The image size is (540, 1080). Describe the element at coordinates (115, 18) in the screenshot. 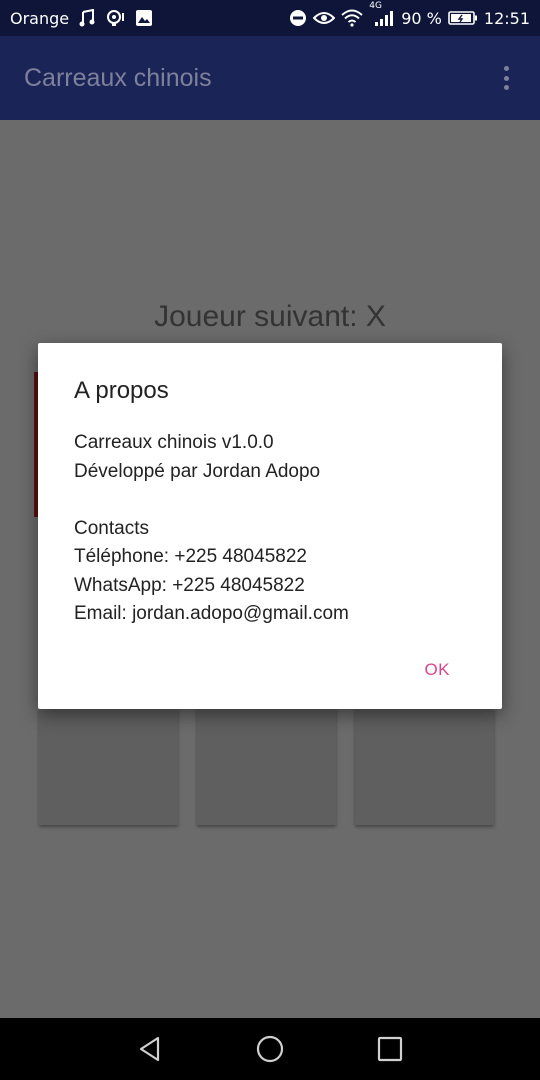

I see `hotspot-icon` at that location.